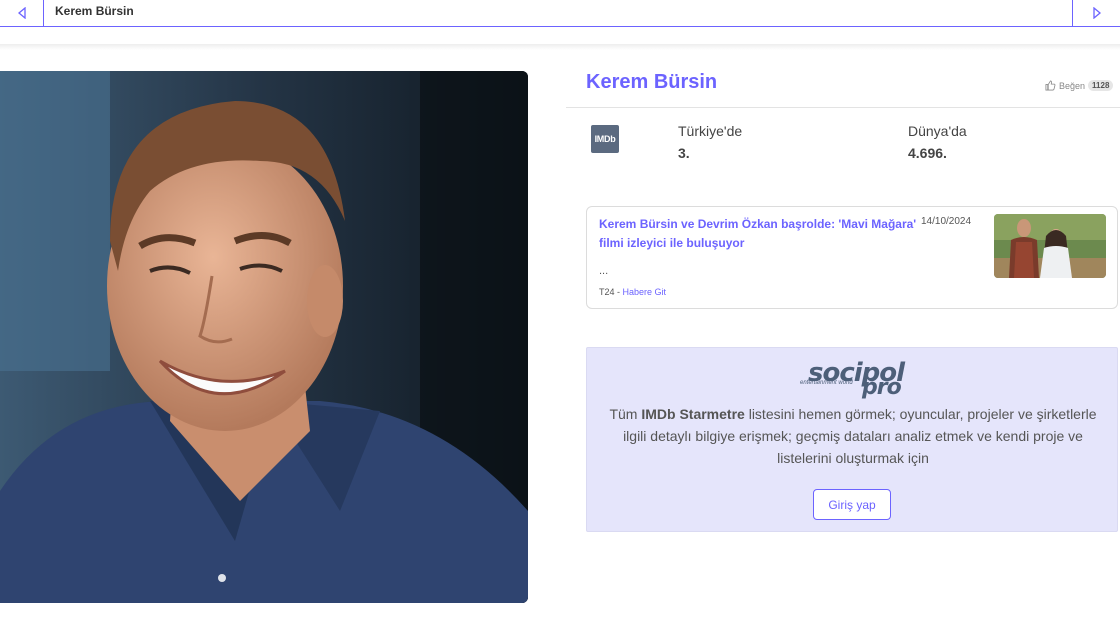 This screenshot has height=623, width=1120. Describe the element at coordinates (611, 292) in the screenshot. I see `news-source-name: T24 -` at that location.